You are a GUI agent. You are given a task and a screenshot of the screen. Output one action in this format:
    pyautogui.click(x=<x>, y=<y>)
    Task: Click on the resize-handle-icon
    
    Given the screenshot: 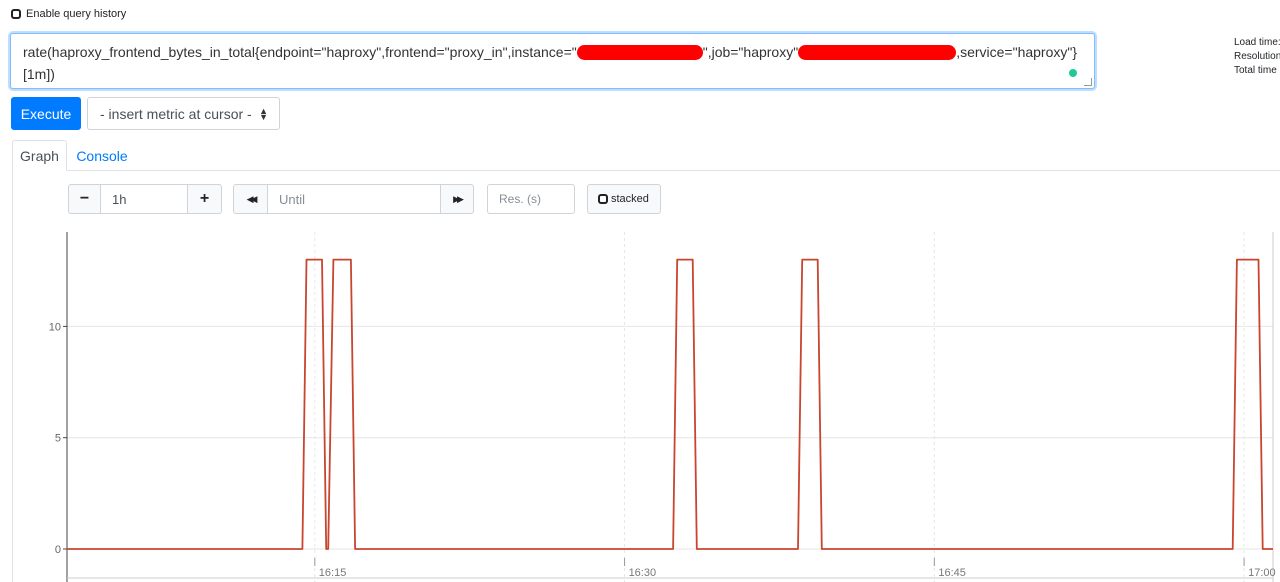 What is the action you would take?
    pyautogui.click(x=1088, y=82)
    